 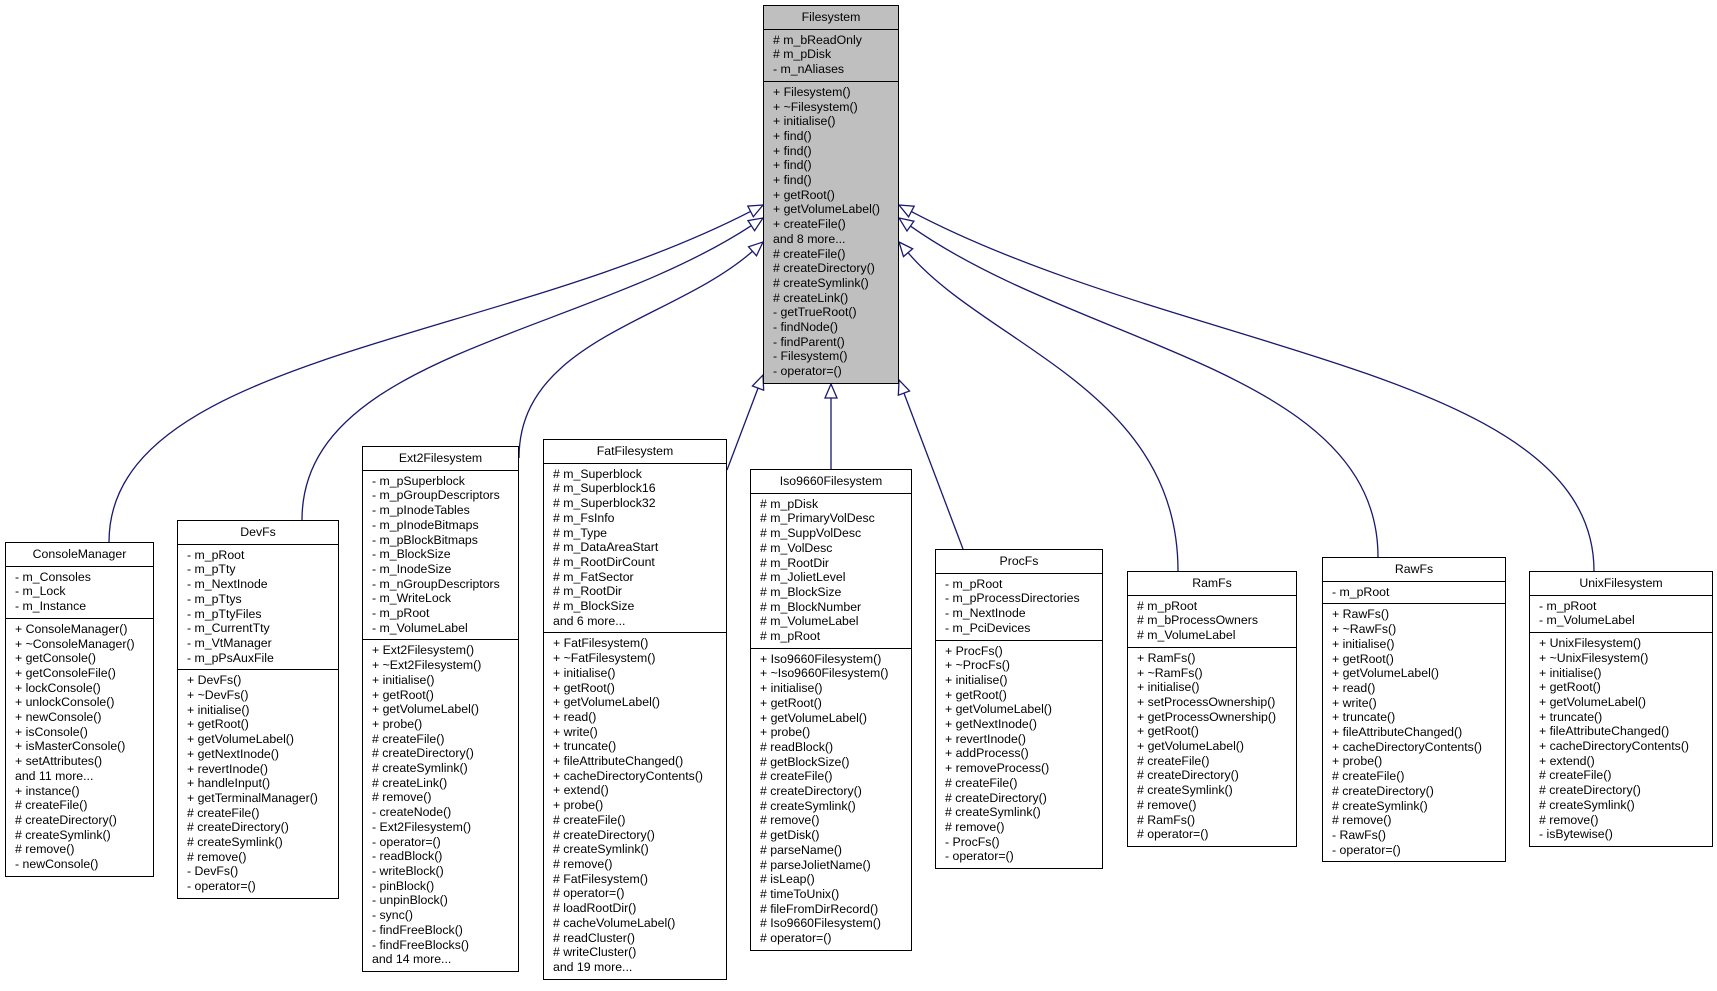 What do you see at coordinates (832, 356) in the screenshot?
I see `method-item: - Filesystem()` at bounding box center [832, 356].